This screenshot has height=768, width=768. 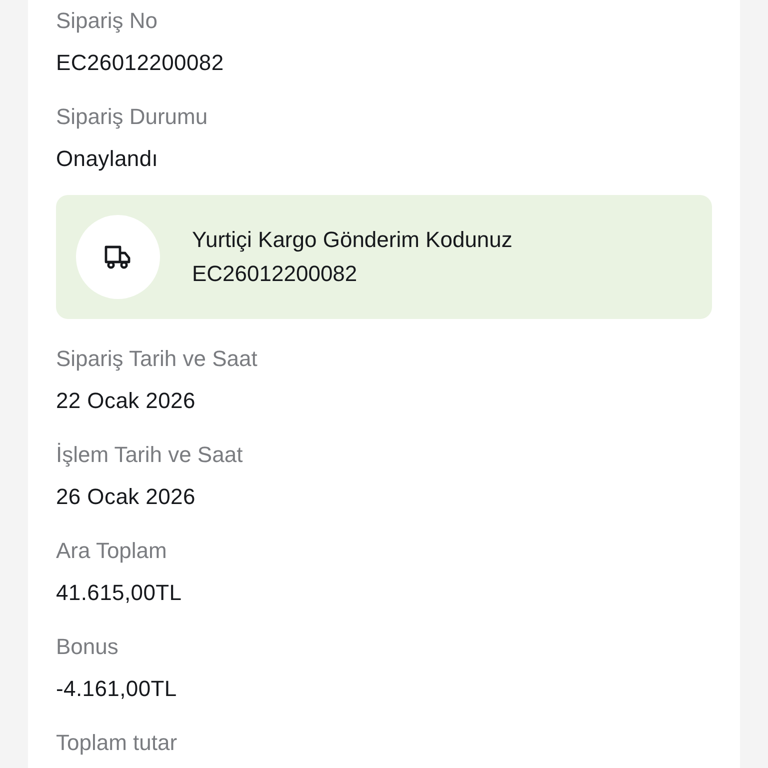 I want to click on field-label: Toplam tutar, so click(x=117, y=743).